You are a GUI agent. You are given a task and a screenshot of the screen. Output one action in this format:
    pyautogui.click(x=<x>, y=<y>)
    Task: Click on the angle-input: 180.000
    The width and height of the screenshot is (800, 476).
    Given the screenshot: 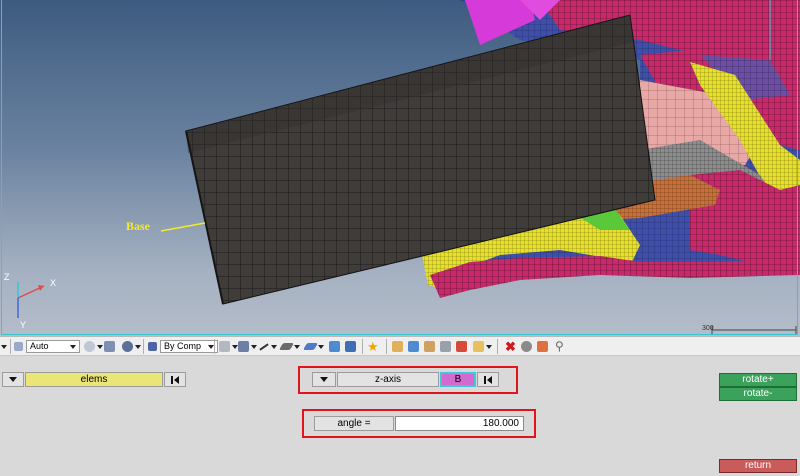 What is the action you would take?
    pyautogui.click(x=459, y=423)
    